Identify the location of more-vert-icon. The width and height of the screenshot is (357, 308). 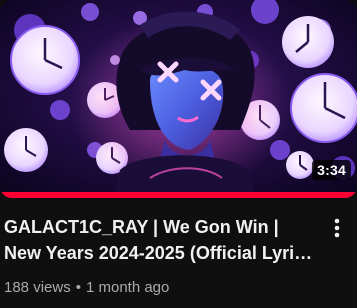
(337, 228).